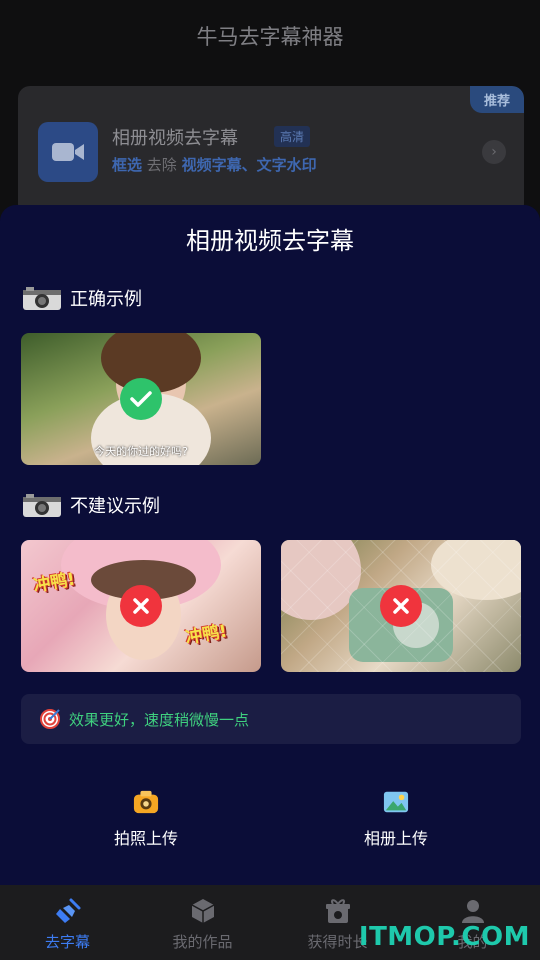 This screenshot has width=540, height=960. I want to click on feature-sub-select: 框选, so click(127, 165).